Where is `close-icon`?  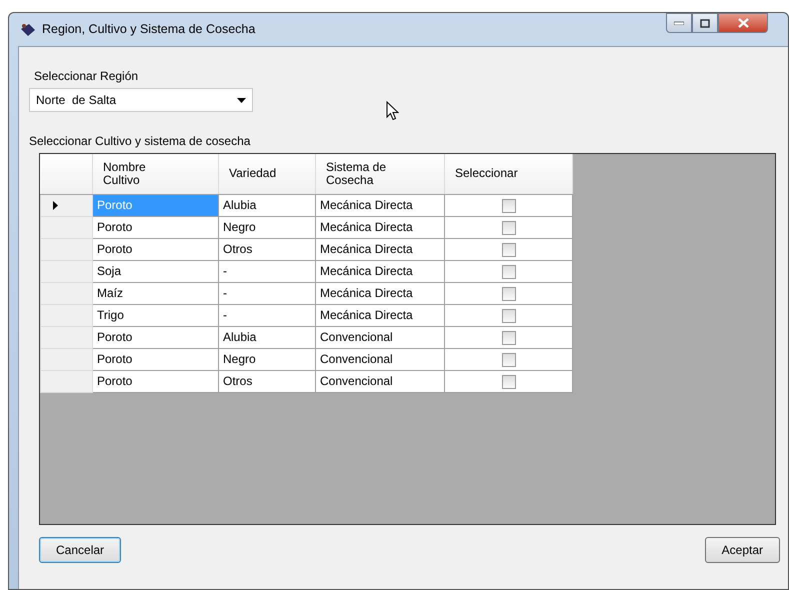 close-icon is located at coordinates (743, 23).